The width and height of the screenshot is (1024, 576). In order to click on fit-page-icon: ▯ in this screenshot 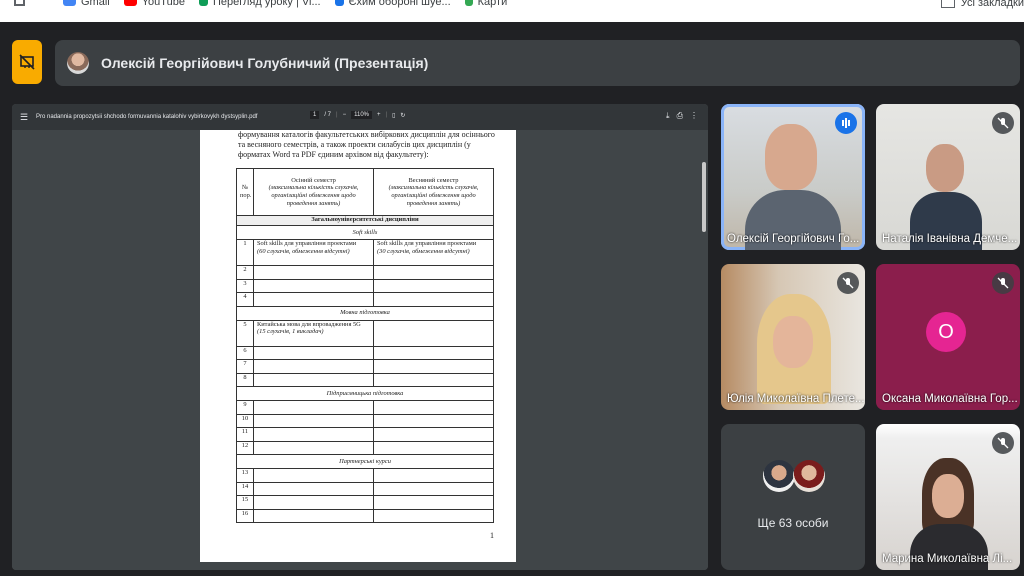, I will do `click(393, 115)`.